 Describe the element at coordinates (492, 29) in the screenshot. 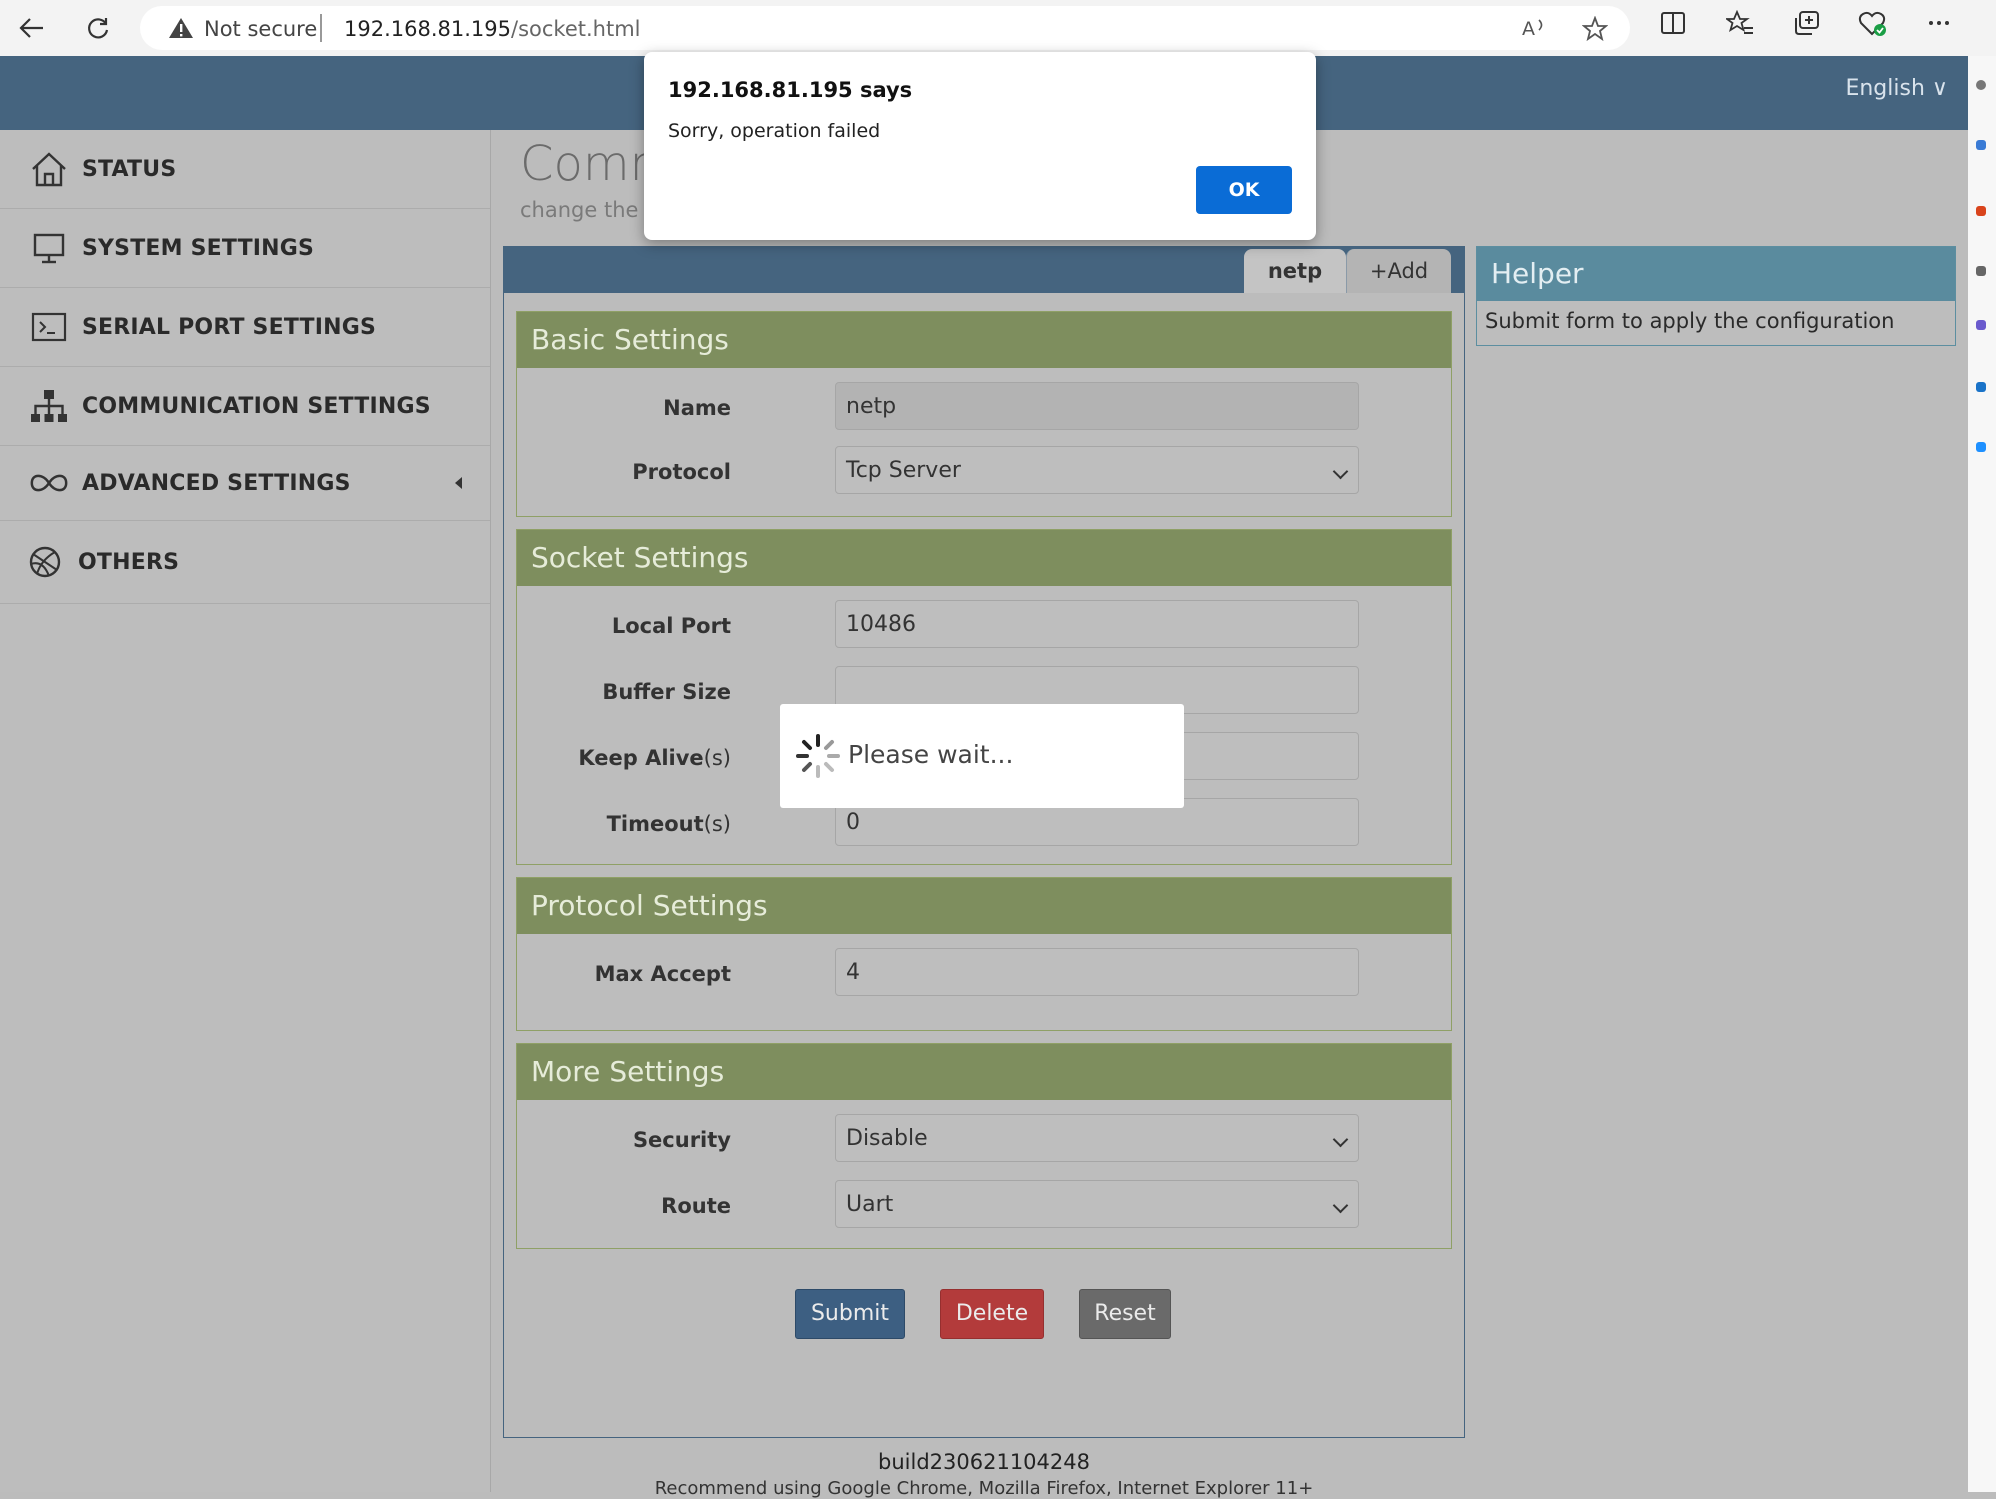

I see `url-text: 192.168.81.195/socket.html` at that location.